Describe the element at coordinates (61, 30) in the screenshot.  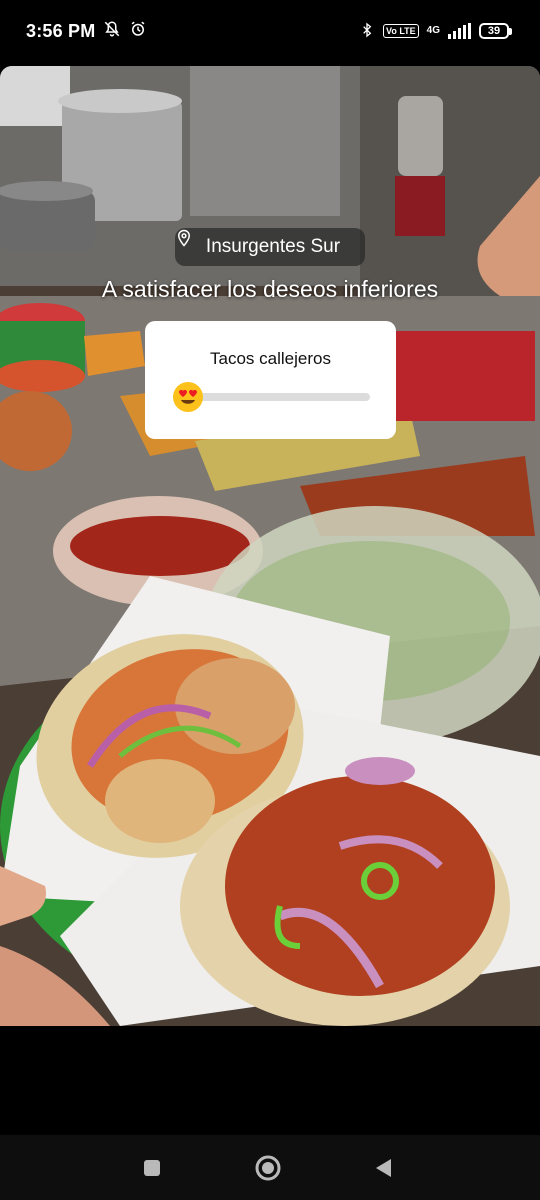
I see `status-time: 3:56 PM` at that location.